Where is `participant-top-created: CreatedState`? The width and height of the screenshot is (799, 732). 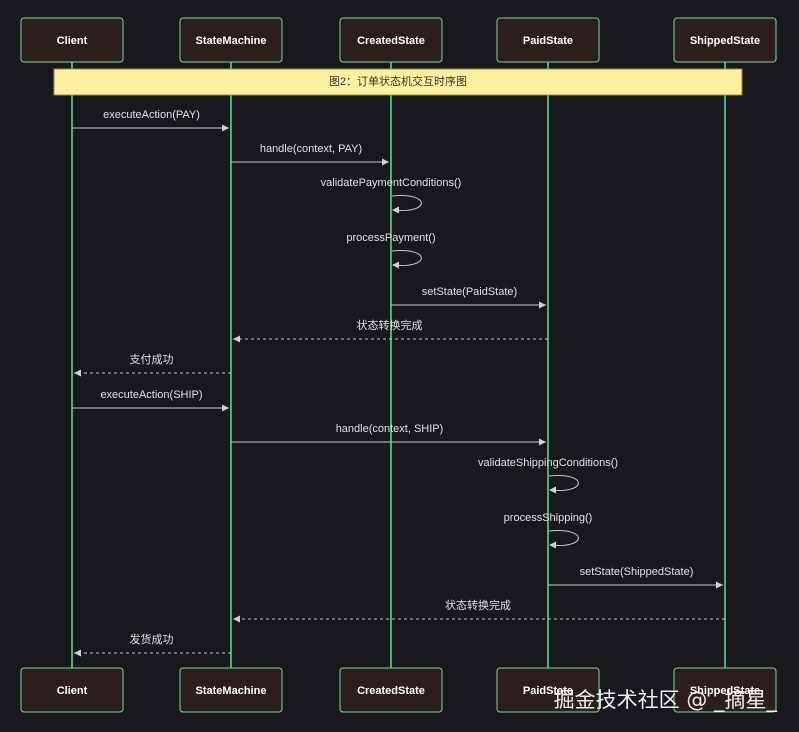
participant-top-created: CreatedState is located at coordinates (391, 40).